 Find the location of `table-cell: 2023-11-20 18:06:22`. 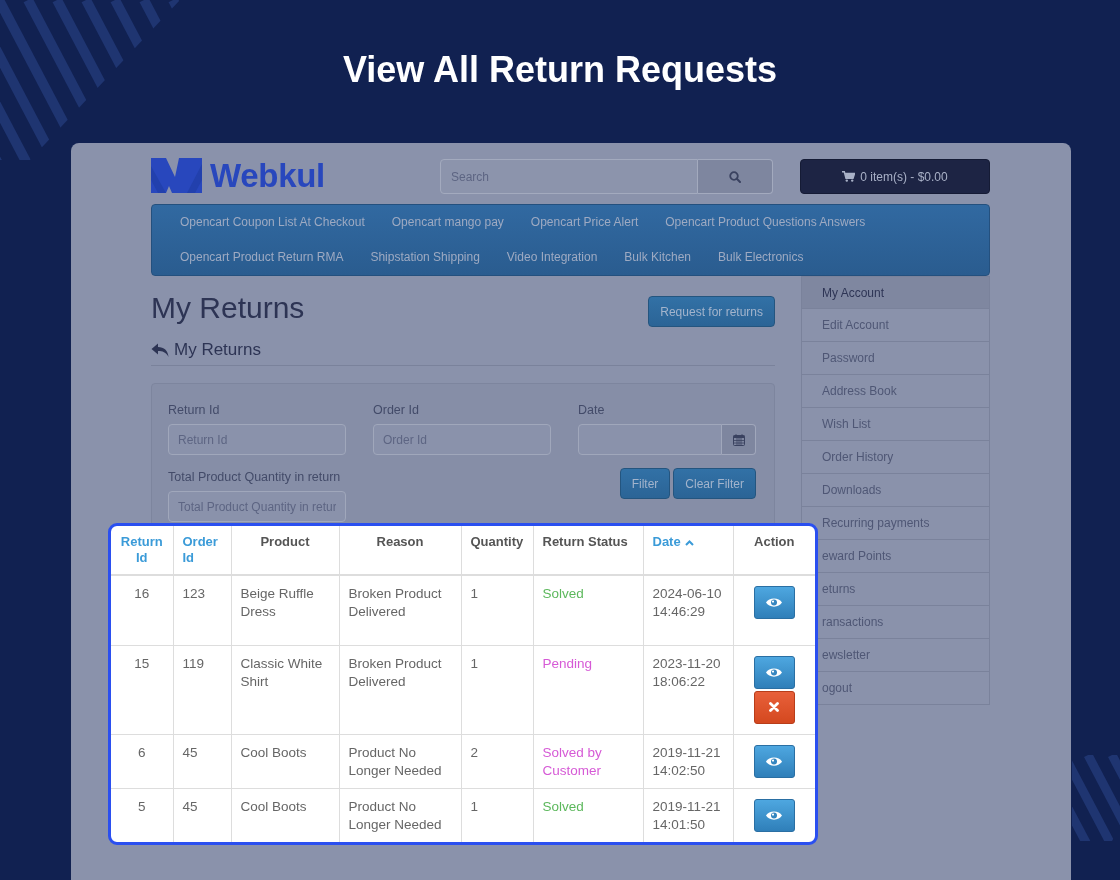

table-cell: 2023-11-20 18:06:22 is located at coordinates (688, 689).